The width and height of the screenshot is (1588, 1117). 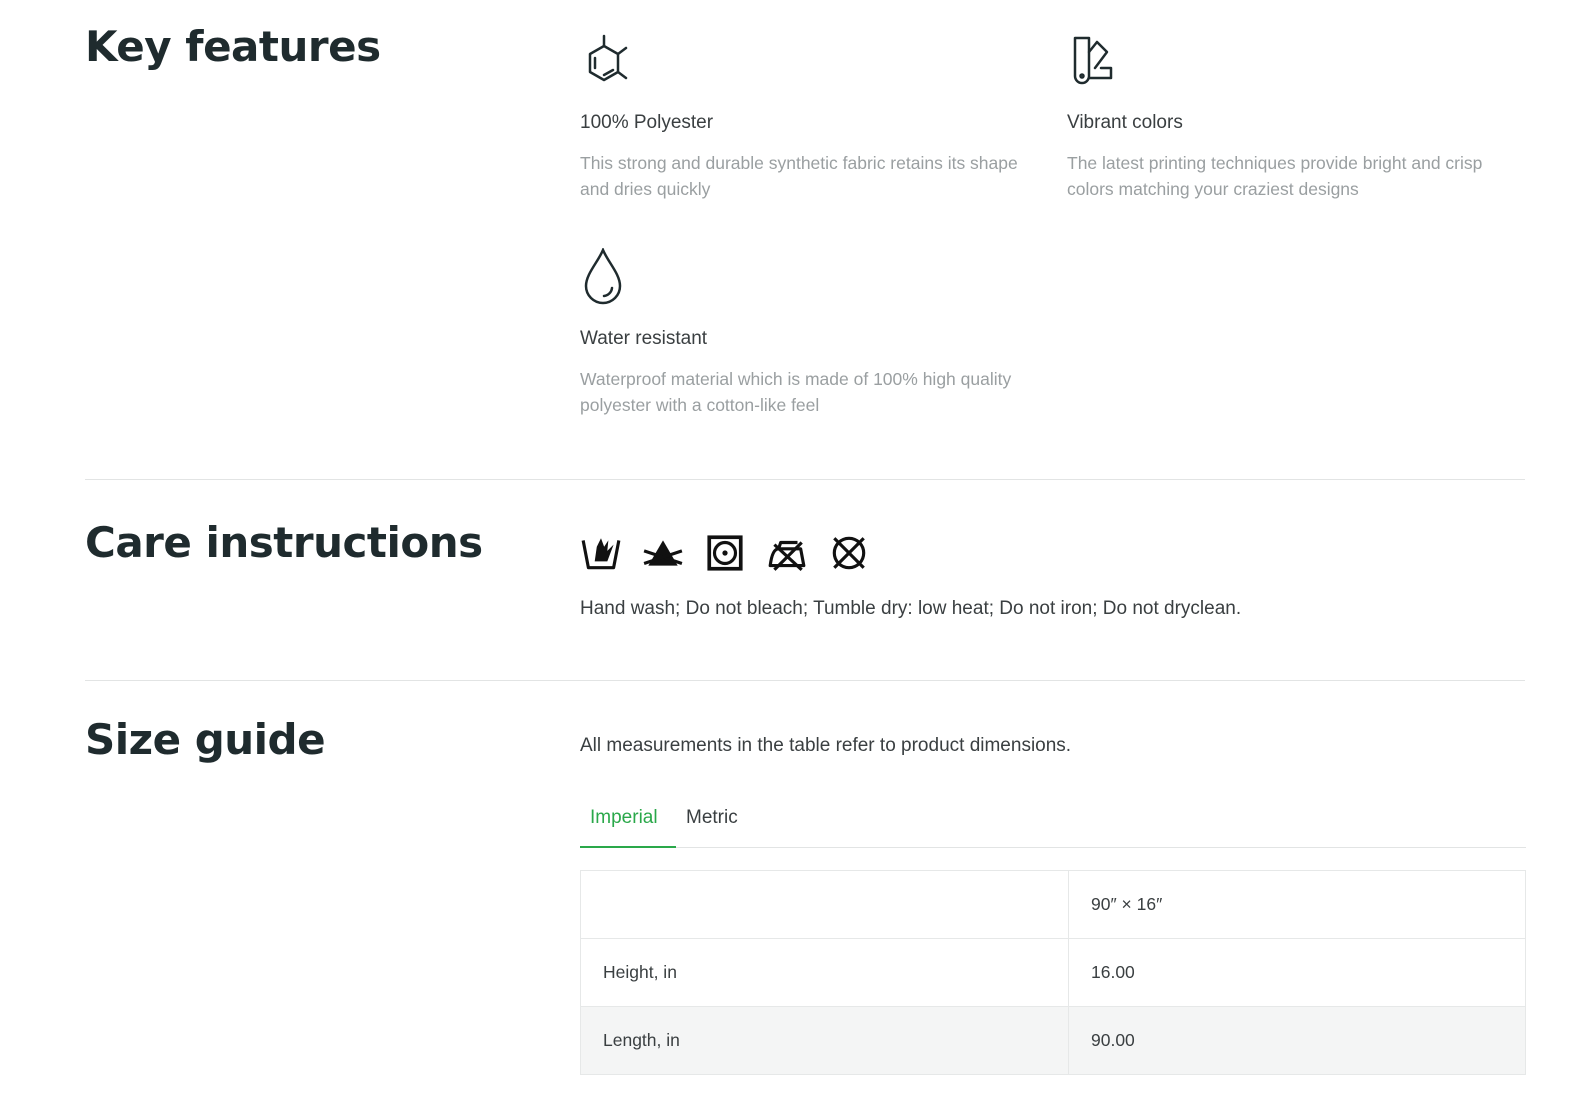 What do you see at coordinates (712, 818) in the screenshot?
I see `tab-metric: Metric` at bounding box center [712, 818].